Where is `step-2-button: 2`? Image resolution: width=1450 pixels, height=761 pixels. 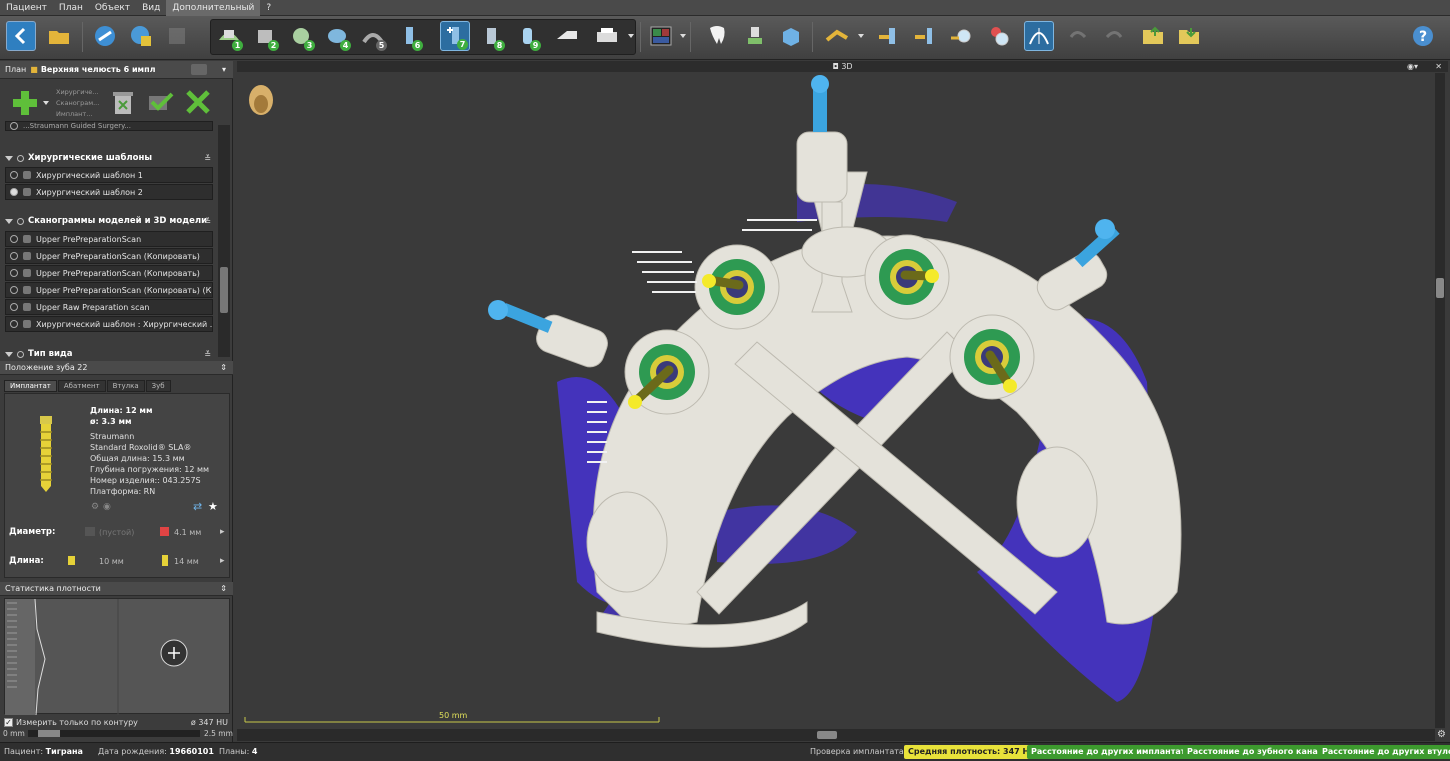
step-2-button: 2 is located at coordinates (265, 36).